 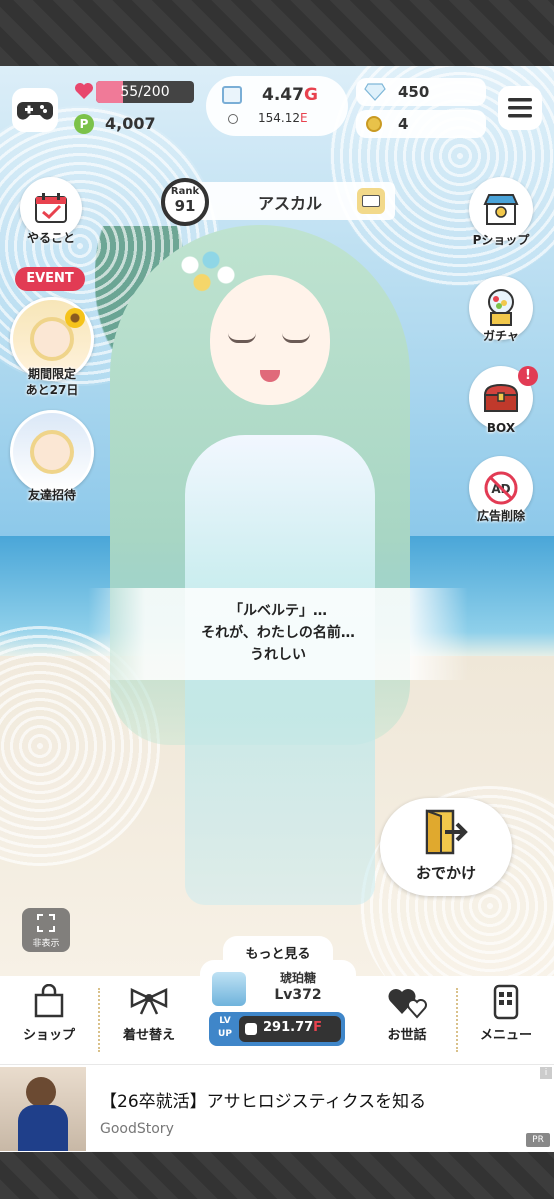 What do you see at coordinates (501, 240) in the screenshot?
I see `pshop-label: Pショップ` at bounding box center [501, 240].